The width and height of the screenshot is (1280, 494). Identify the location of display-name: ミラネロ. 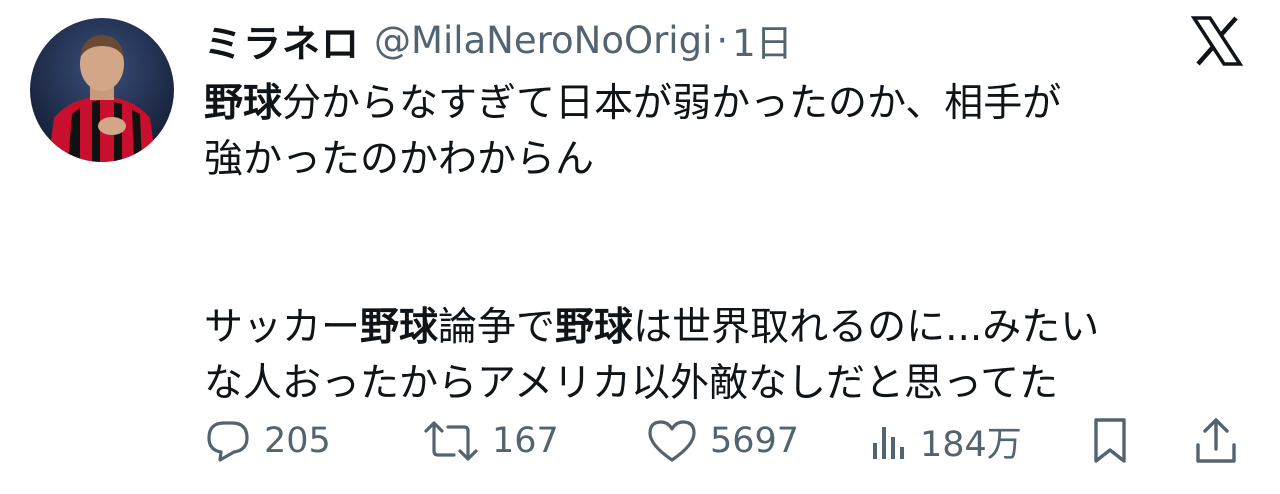
(282, 40).